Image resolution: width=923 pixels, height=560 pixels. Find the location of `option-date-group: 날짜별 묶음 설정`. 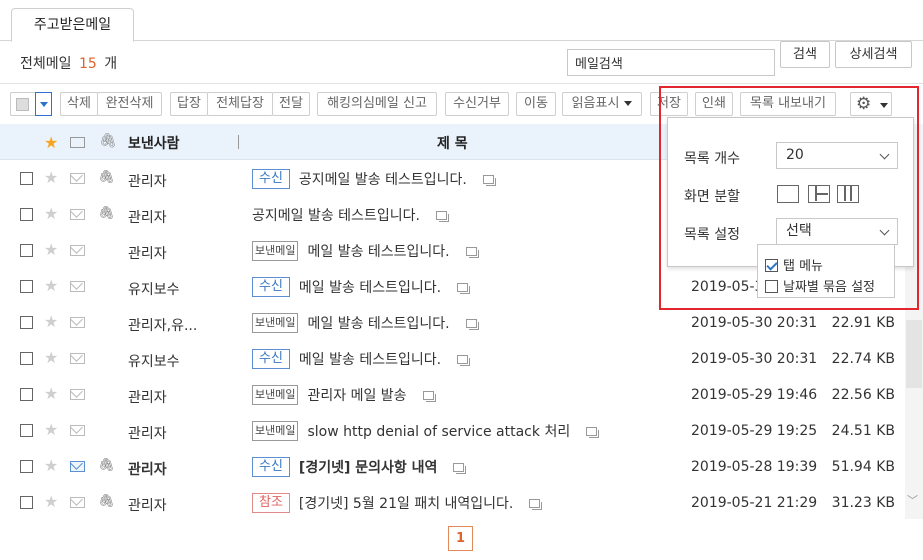

option-date-group: 날짜별 묶음 설정 is located at coordinates (820, 285).